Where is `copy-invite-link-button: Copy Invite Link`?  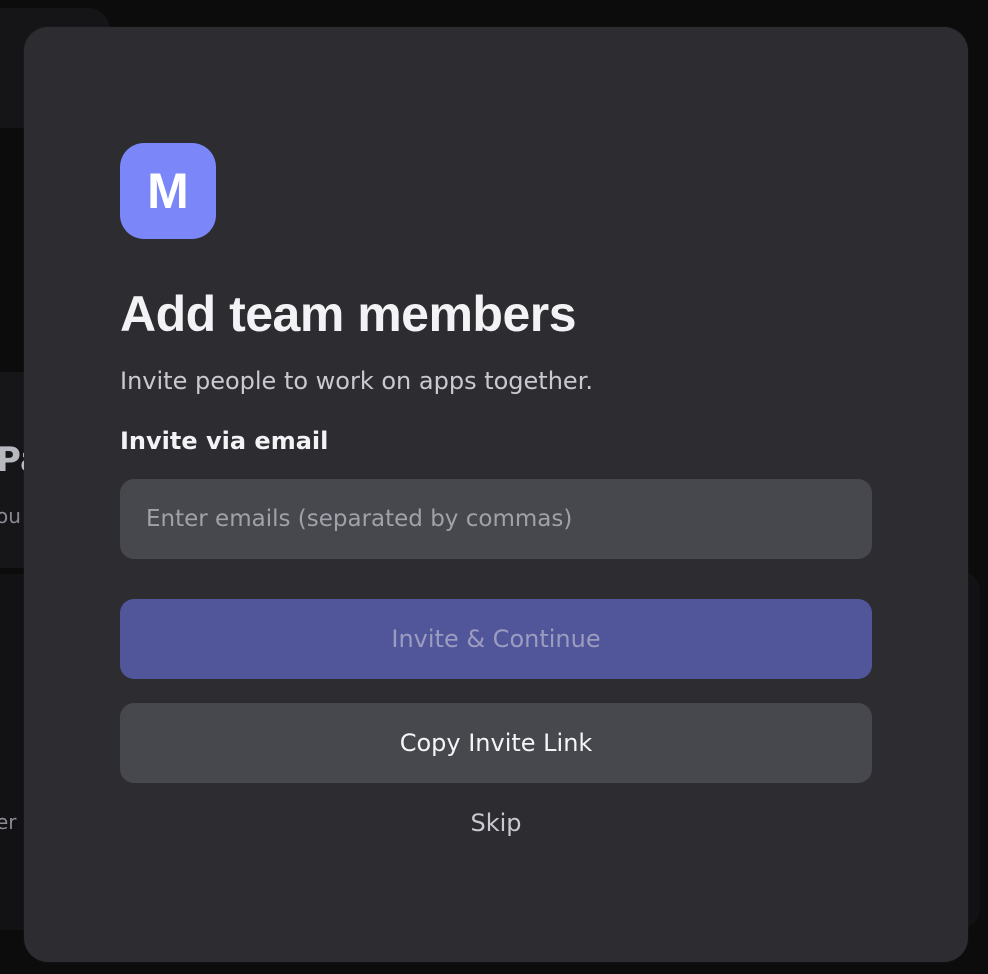
copy-invite-link-button: Copy Invite Link is located at coordinates (496, 743).